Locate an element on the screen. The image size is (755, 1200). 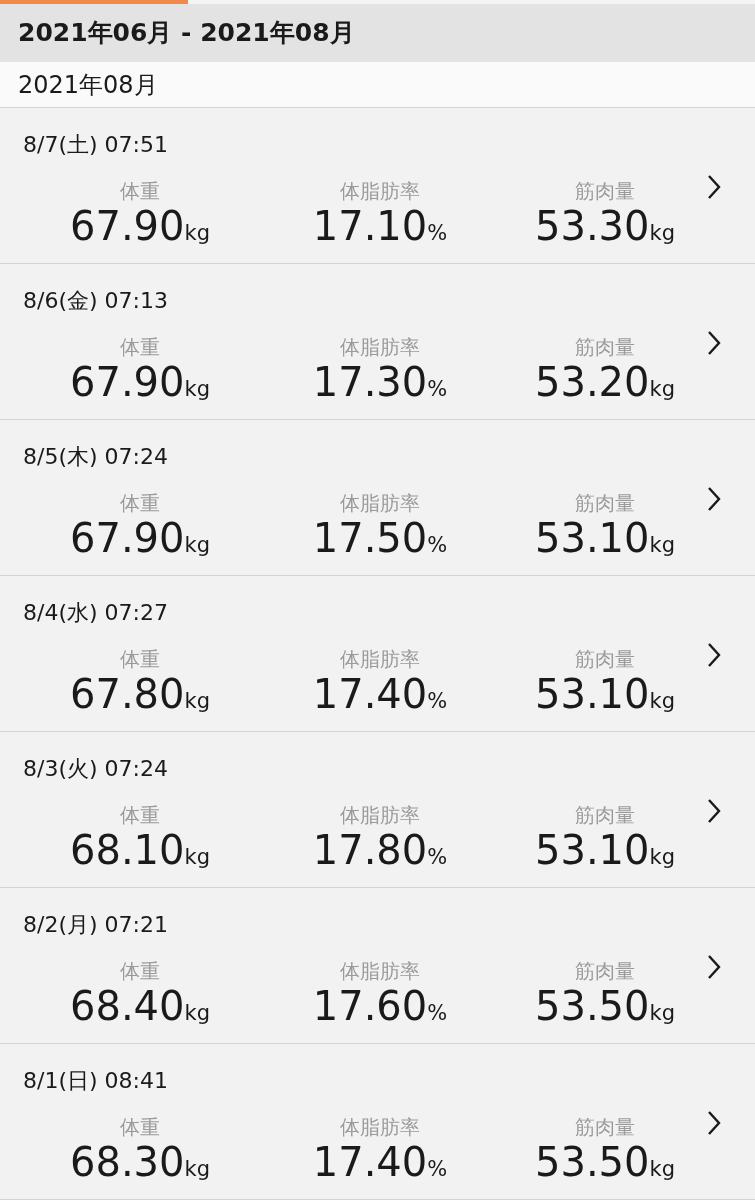
metric-value: 17.50 is located at coordinates (370, 538).